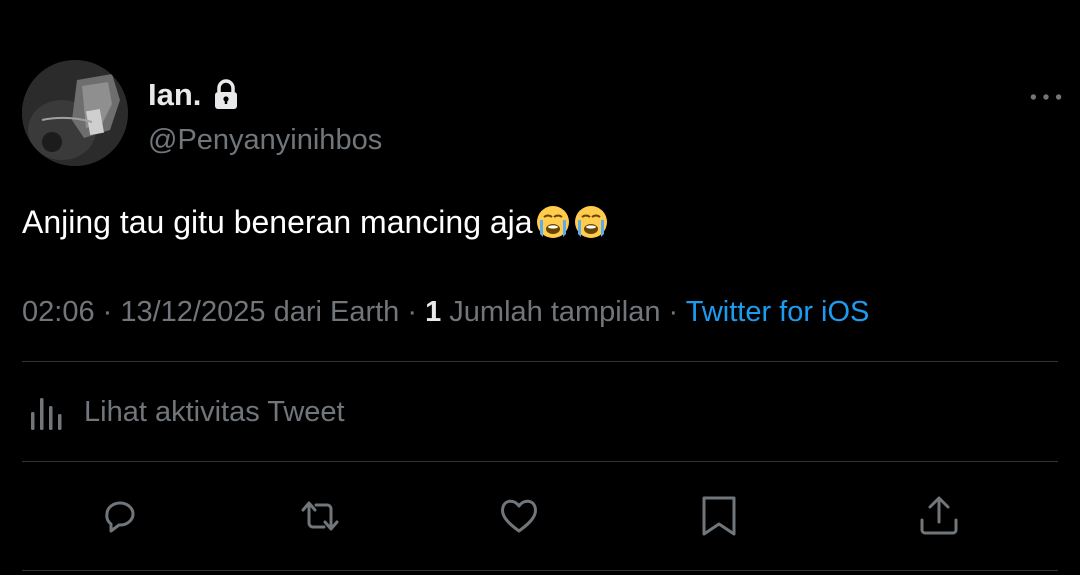  Describe the element at coordinates (192, 312) in the screenshot. I see `tweet-date: 13/12/2025` at that location.